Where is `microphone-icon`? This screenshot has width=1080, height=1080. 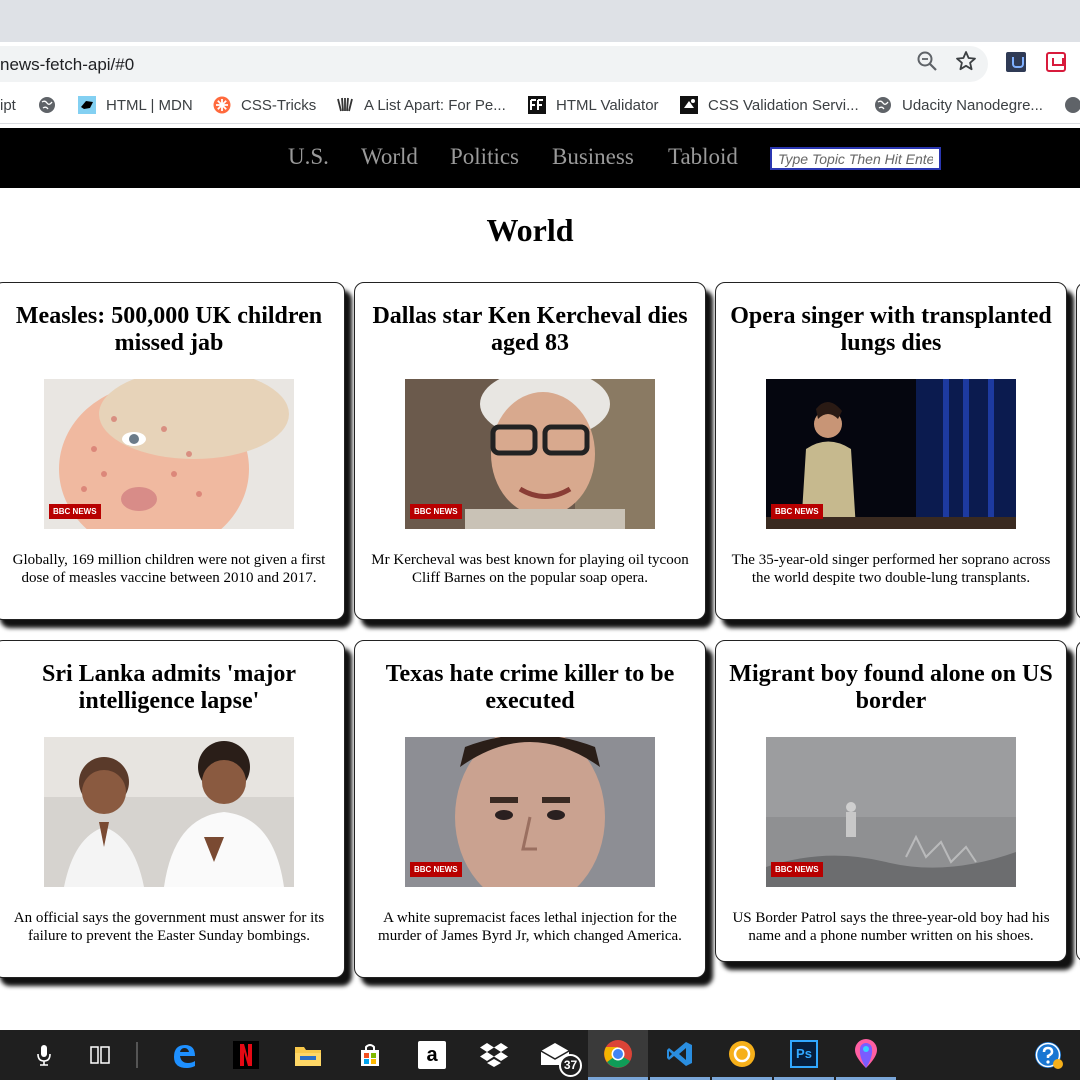 microphone-icon is located at coordinates (44, 1055).